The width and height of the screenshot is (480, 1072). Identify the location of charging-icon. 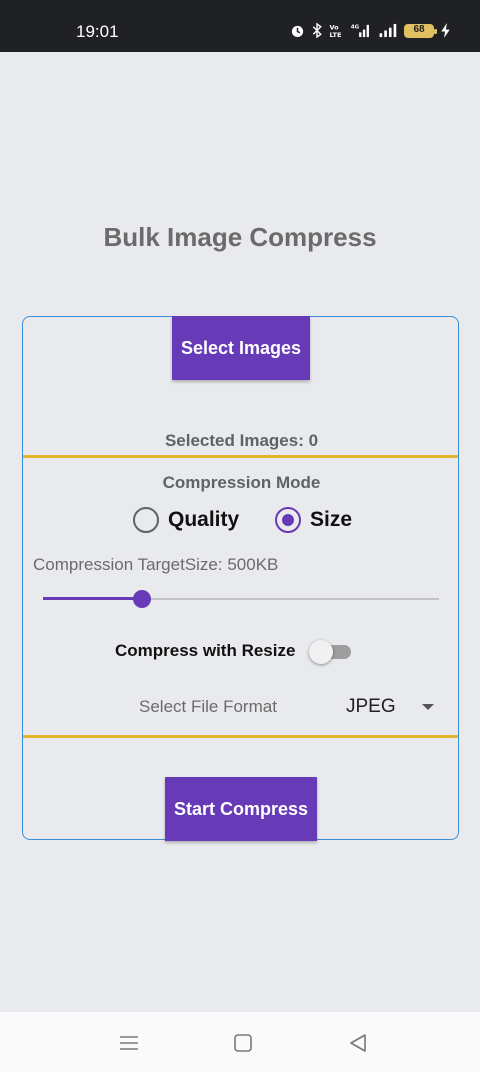
(445, 30).